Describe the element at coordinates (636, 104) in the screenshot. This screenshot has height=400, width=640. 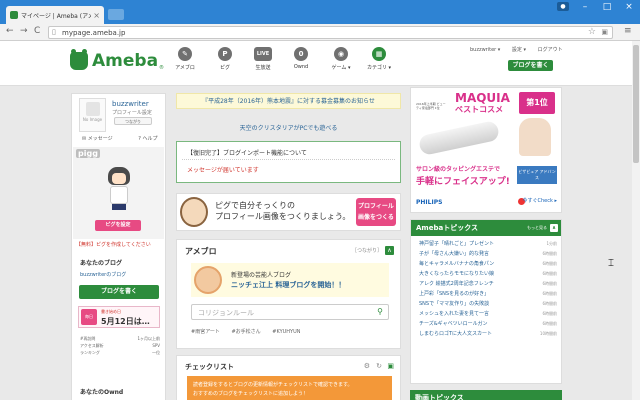
I see `scrollbar-thumb` at that location.